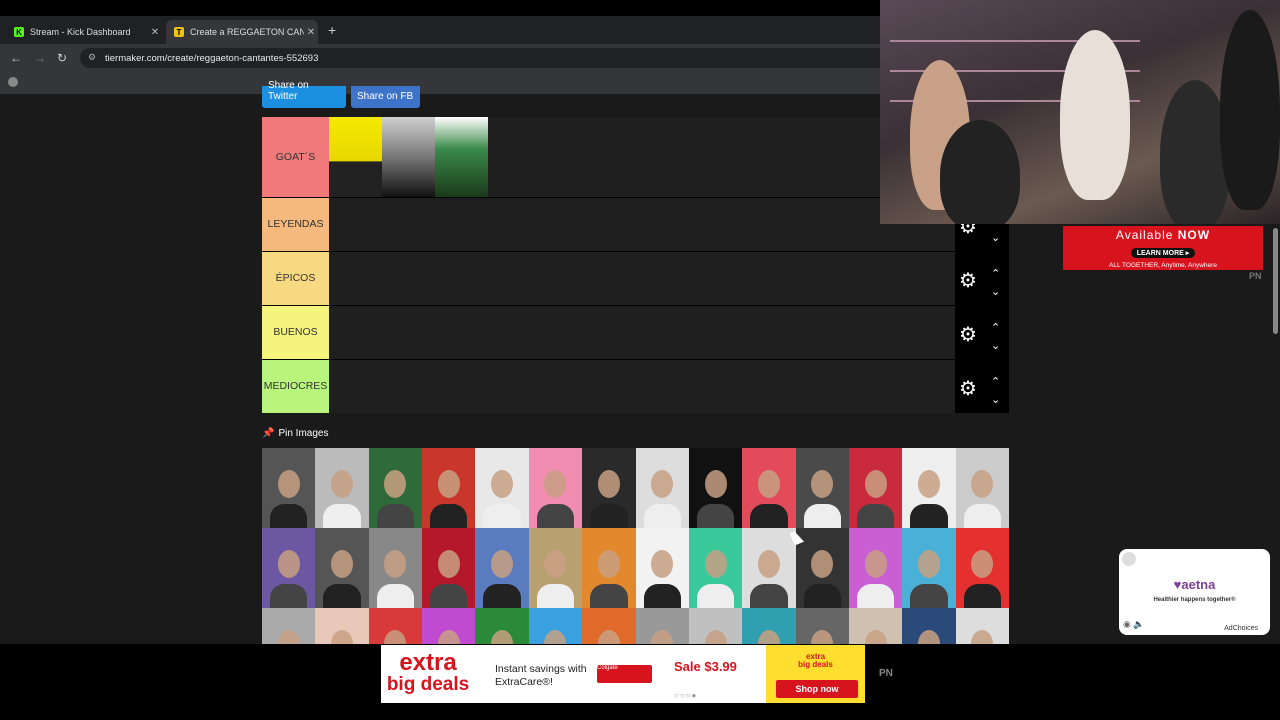 The image size is (1280, 720). What do you see at coordinates (92, 57) in the screenshot?
I see `site-info-icon: ⚙` at bounding box center [92, 57].